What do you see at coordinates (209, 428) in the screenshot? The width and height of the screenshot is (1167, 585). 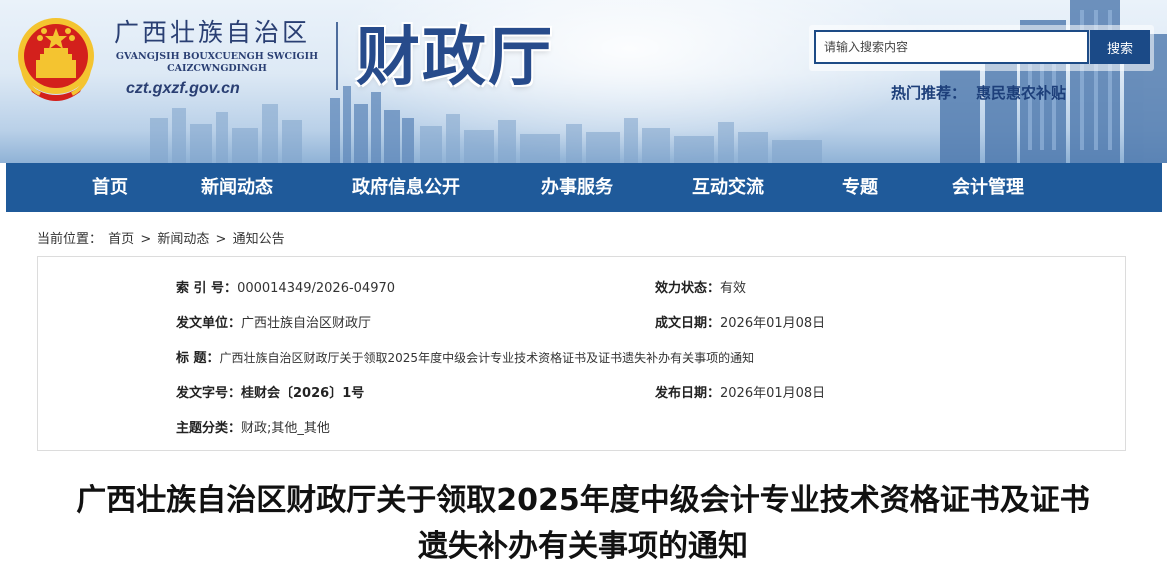 I see `field-label: 主题分类：` at bounding box center [209, 428].